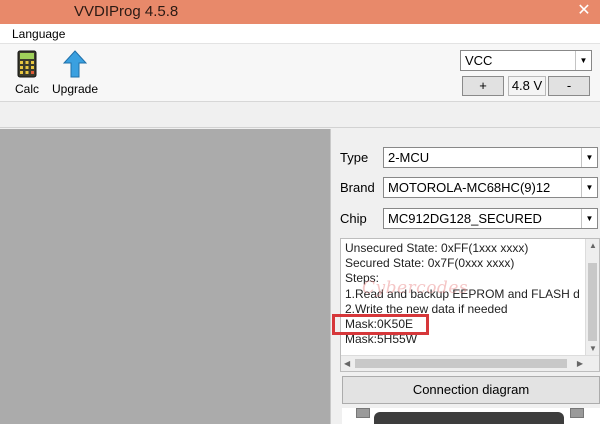  What do you see at coordinates (580, 363) in the screenshot?
I see `scroll-right-icon: ▶` at bounding box center [580, 363].